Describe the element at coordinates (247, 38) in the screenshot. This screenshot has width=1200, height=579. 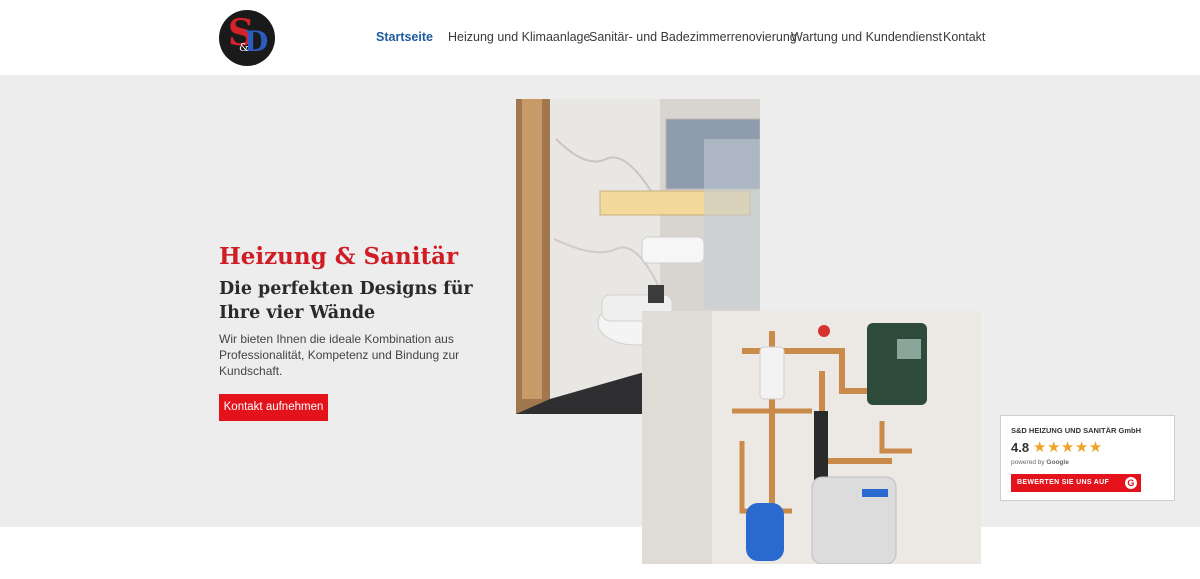
I see `company-logo: S D &` at that location.